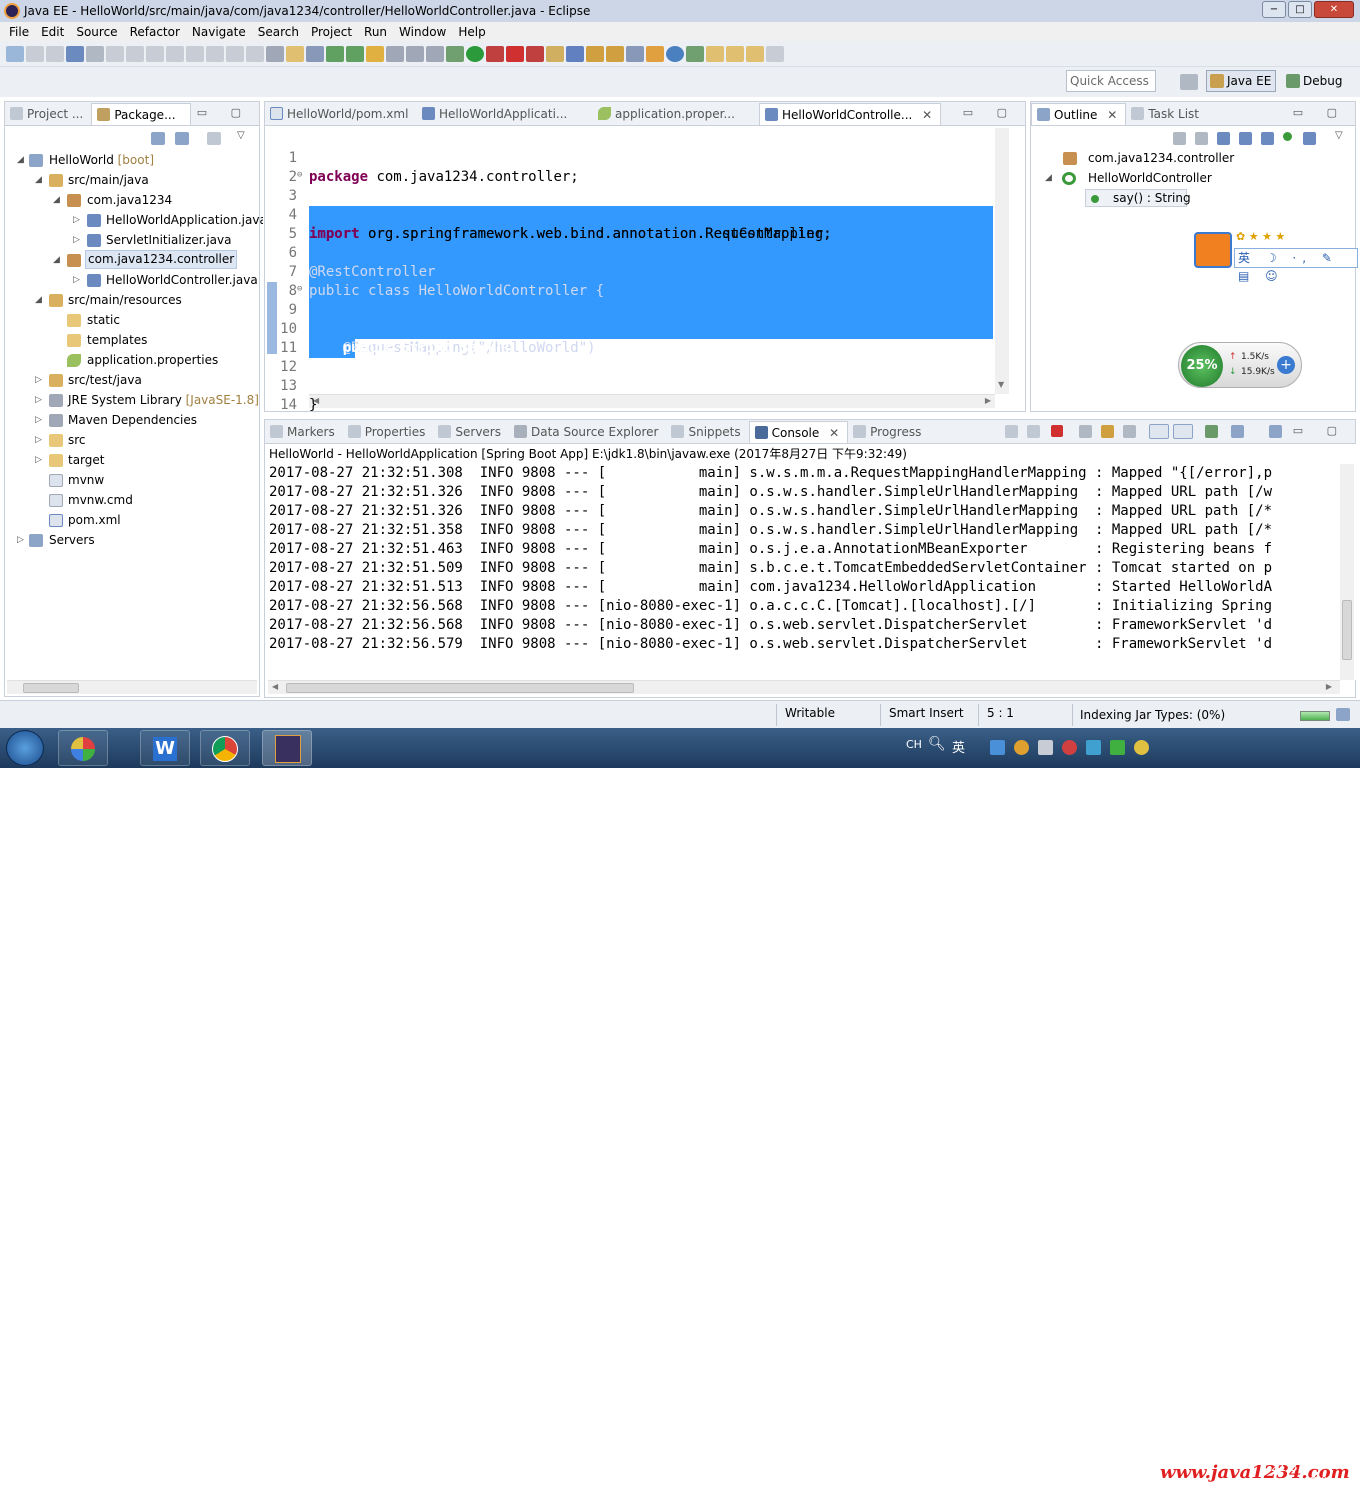 This screenshot has height=1507, width=1360. What do you see at coordinates (134, 180) in the screenshot?
I see `tree-item-src-main-java: ◢ src/main/java` at bounding box center [134, 180].